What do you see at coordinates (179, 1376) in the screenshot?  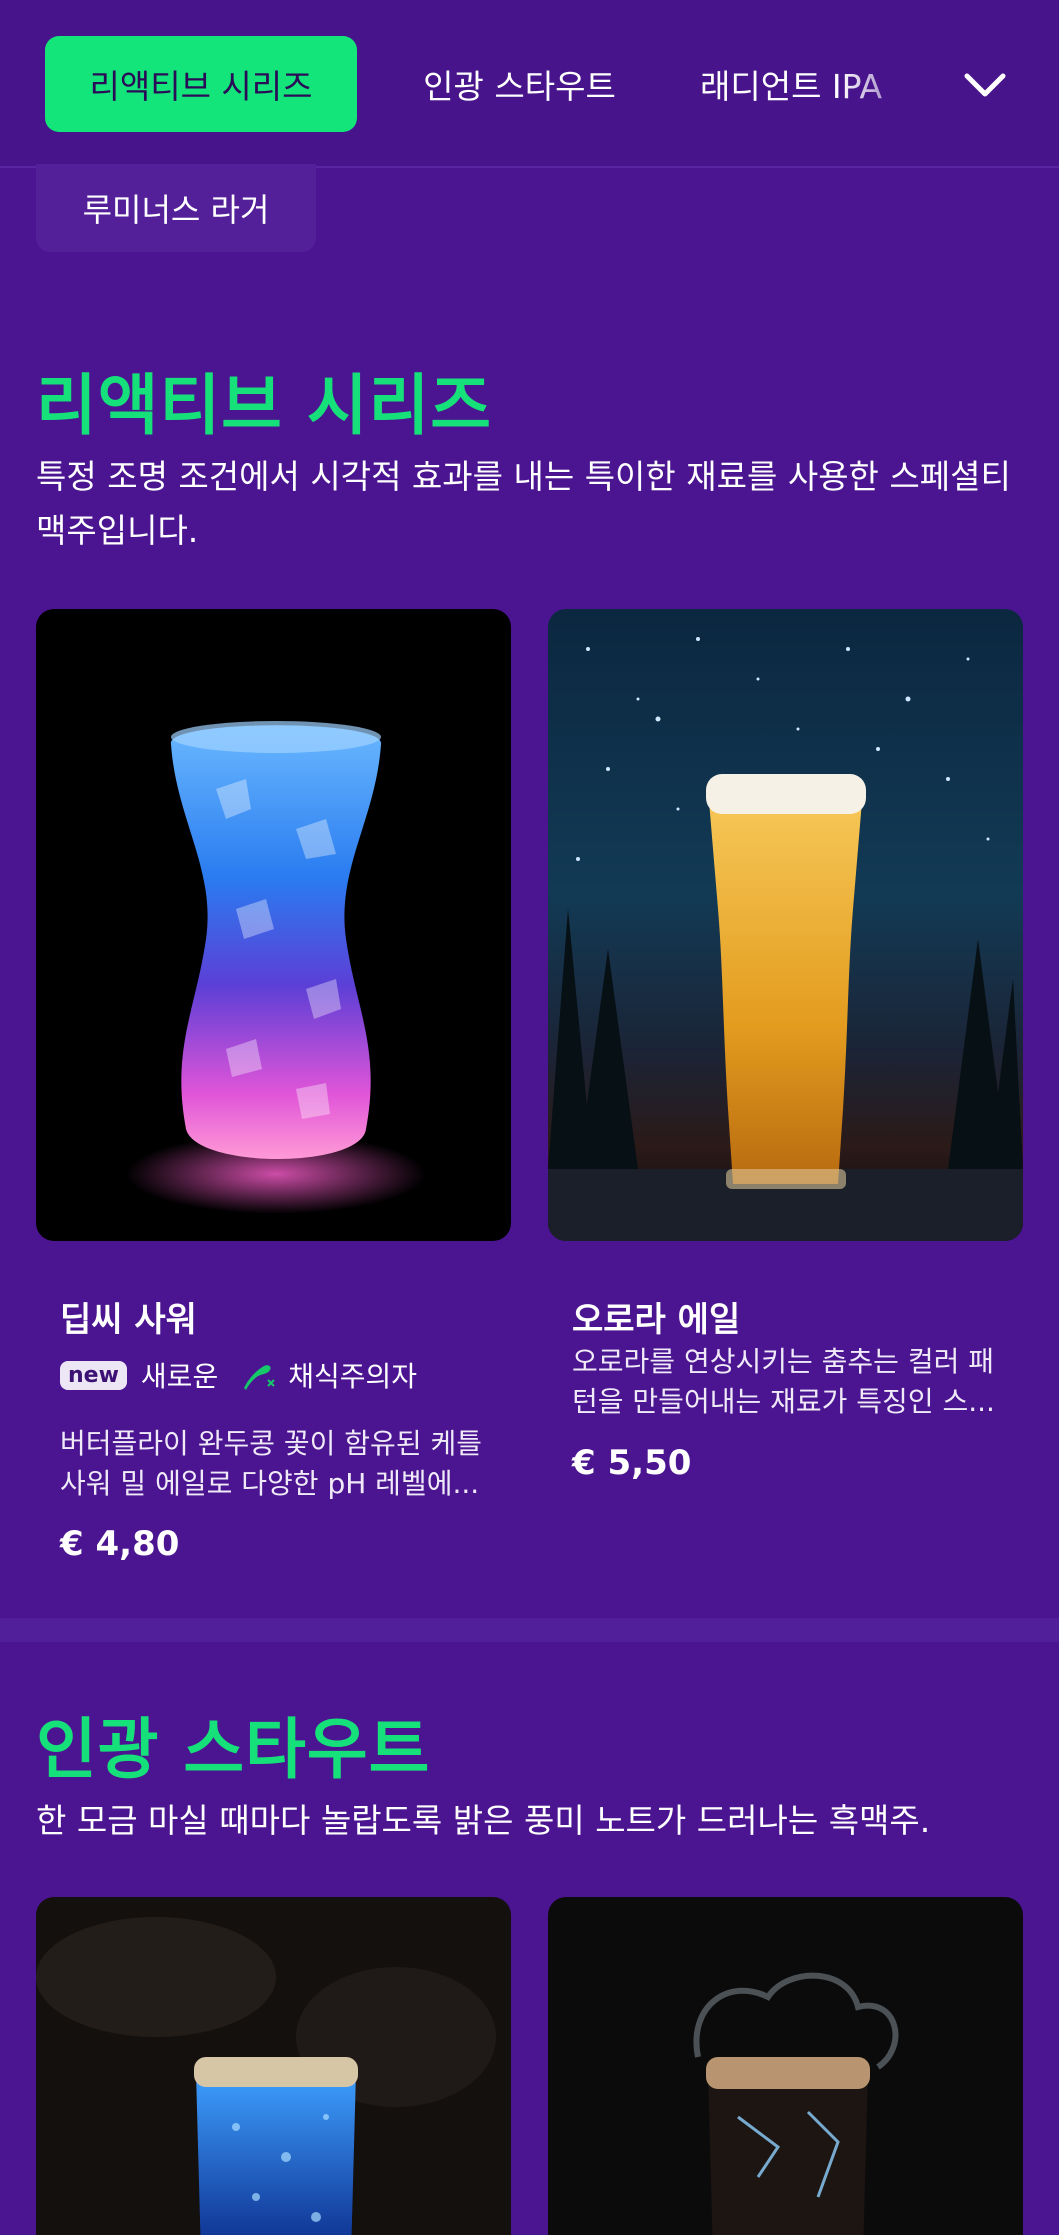 I see `new-label: 새로운` at bounding box center [179, 1376].